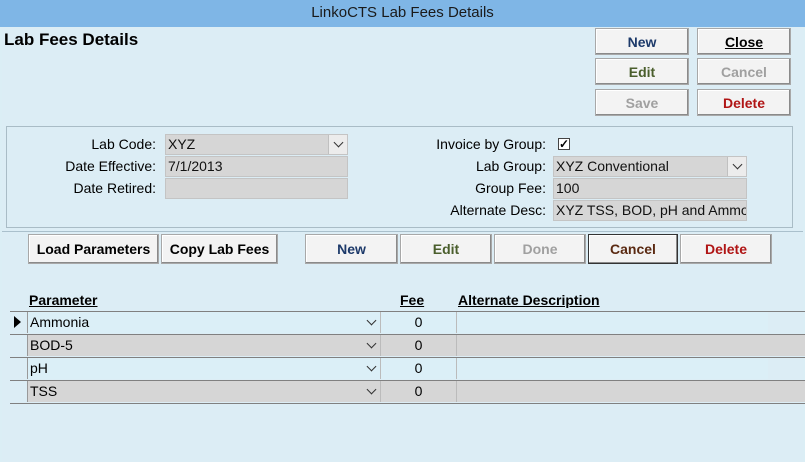 This screenshot has height=462, width=805. Describe the element at coordinates (510, 166) in the screenshot. I see `lab-group-label: Lab Group:` at that location.